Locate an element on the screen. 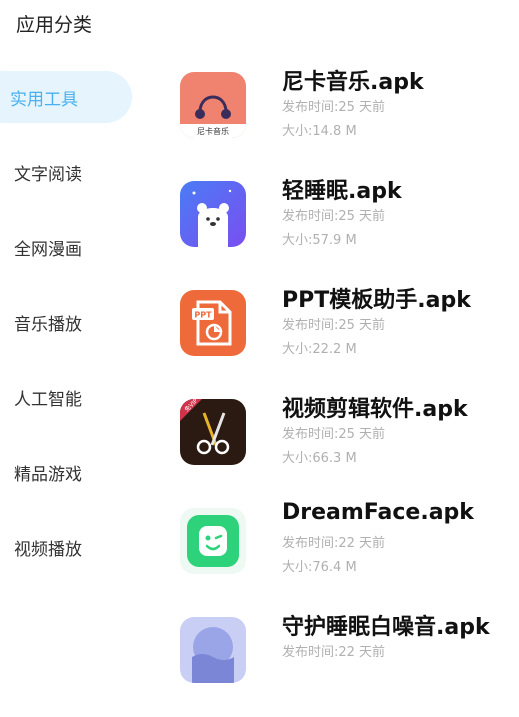 This screenshot has height=717, width=519. nika-icon-text: 尼卡音乐 is located at coordinates (213, 131).